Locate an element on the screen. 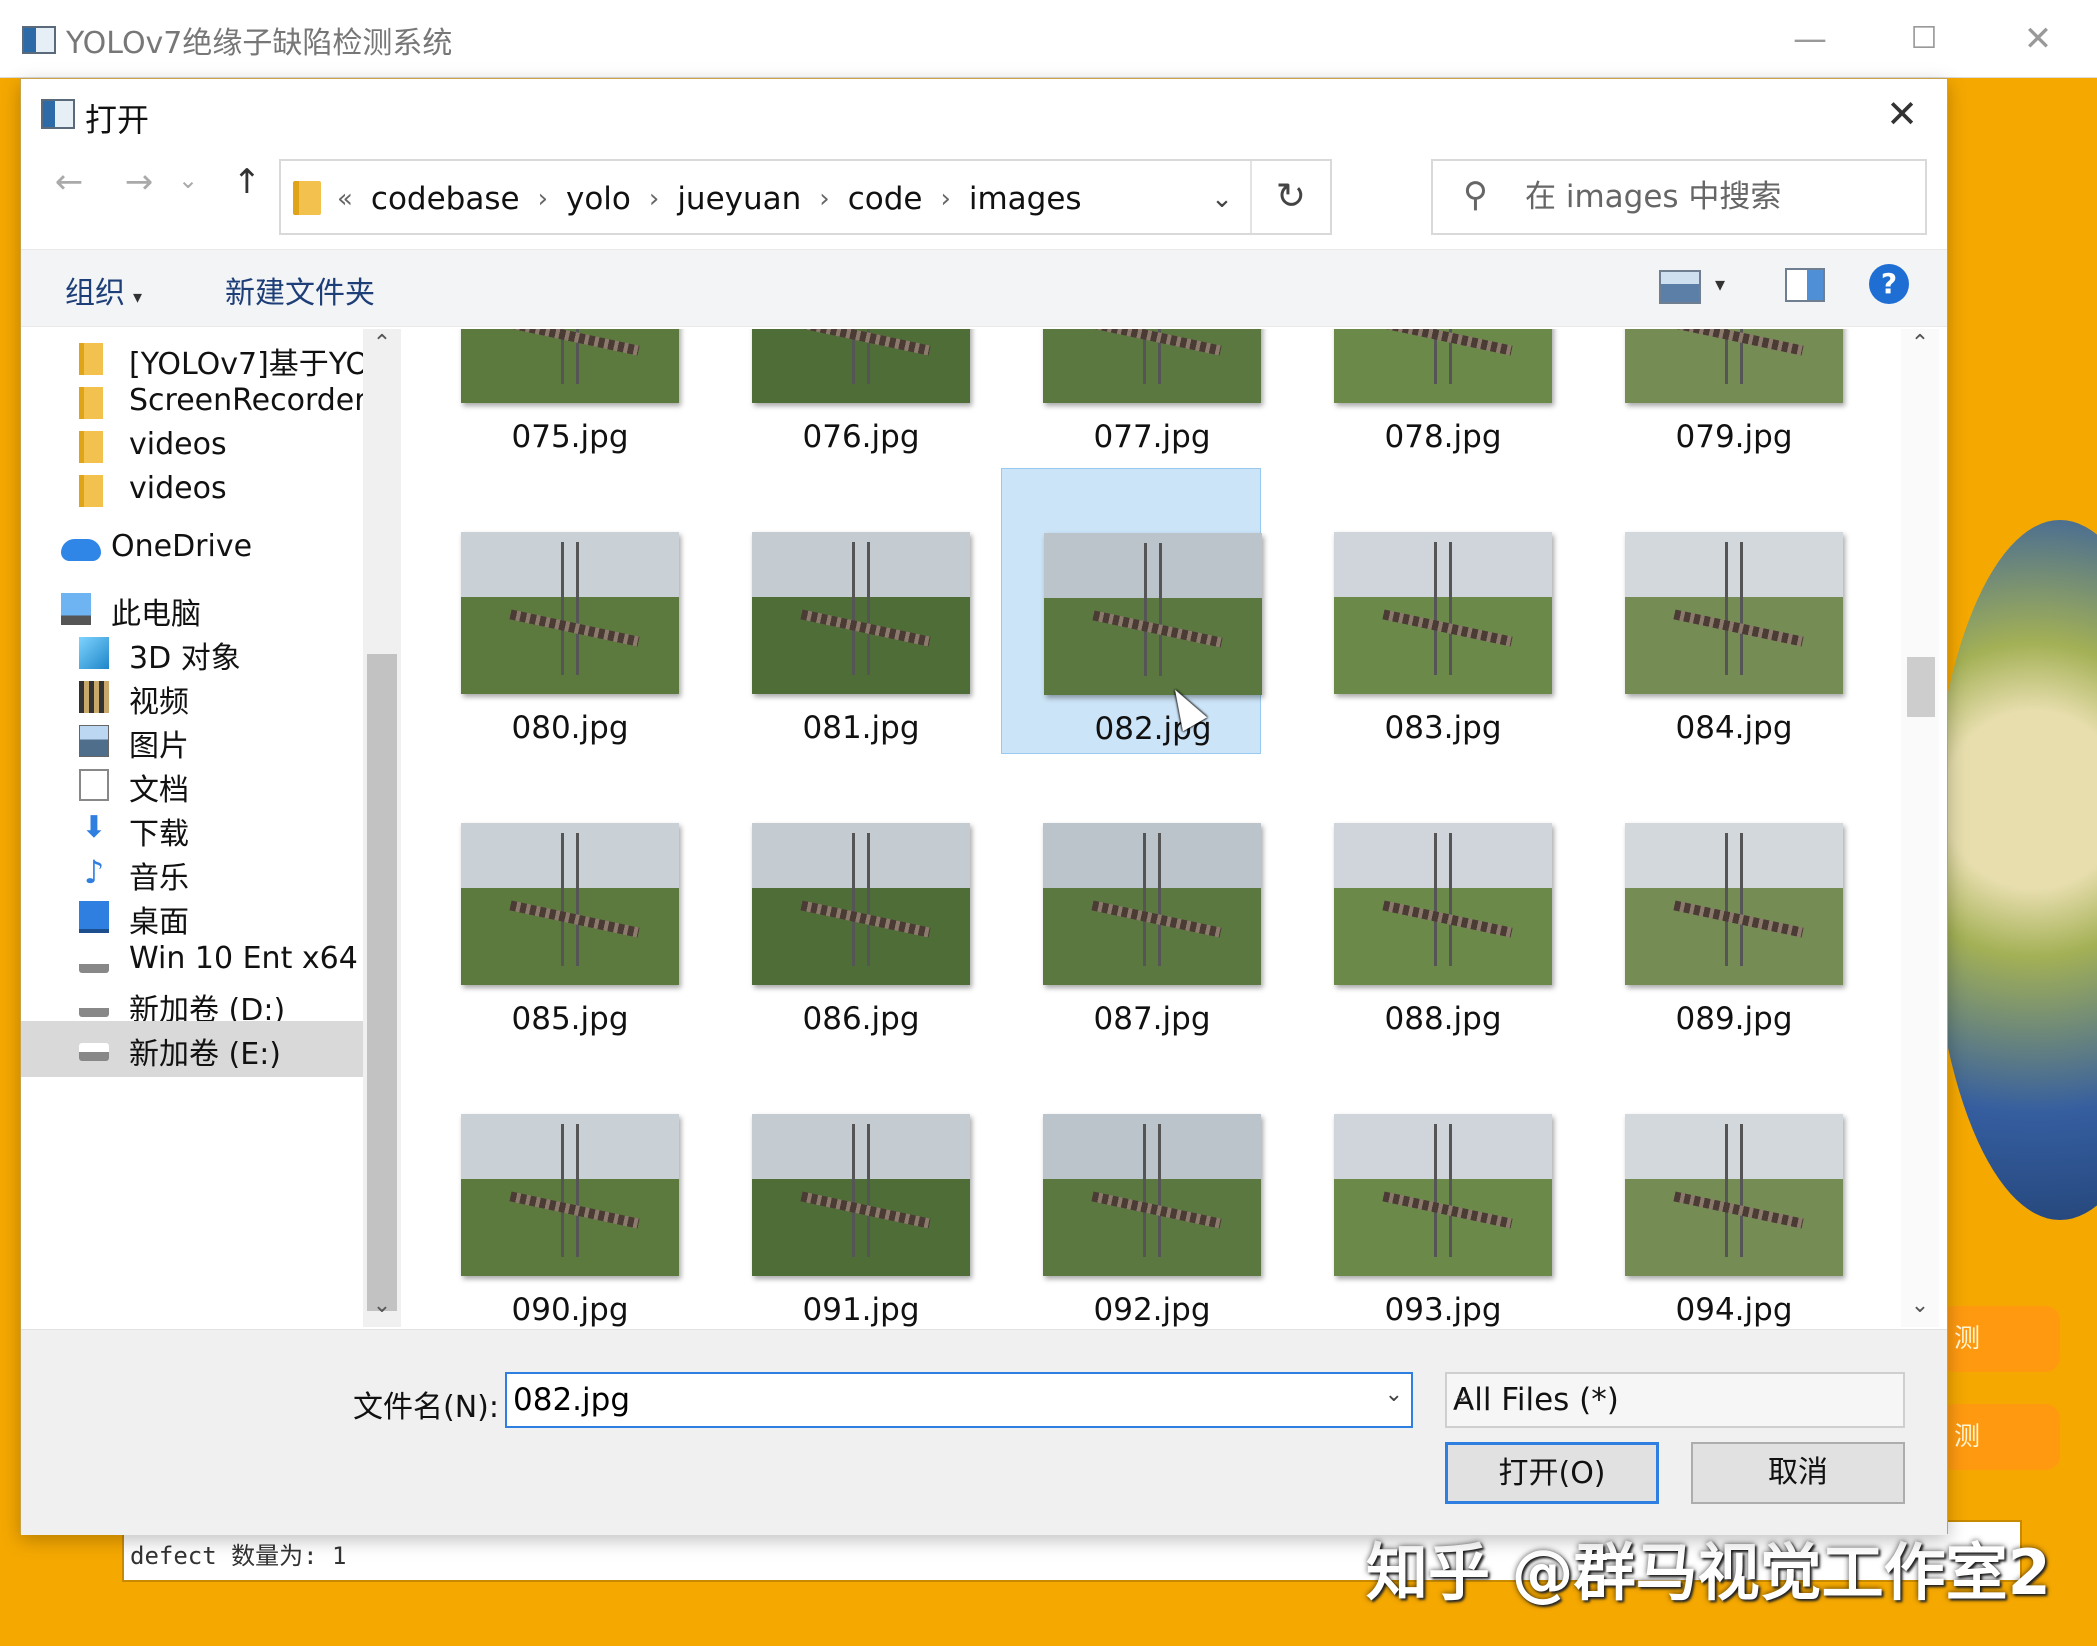 The height and width of the screenshot is (1646, 2097). file-tile: 088.jpg is located at coordinates (1422, 902).